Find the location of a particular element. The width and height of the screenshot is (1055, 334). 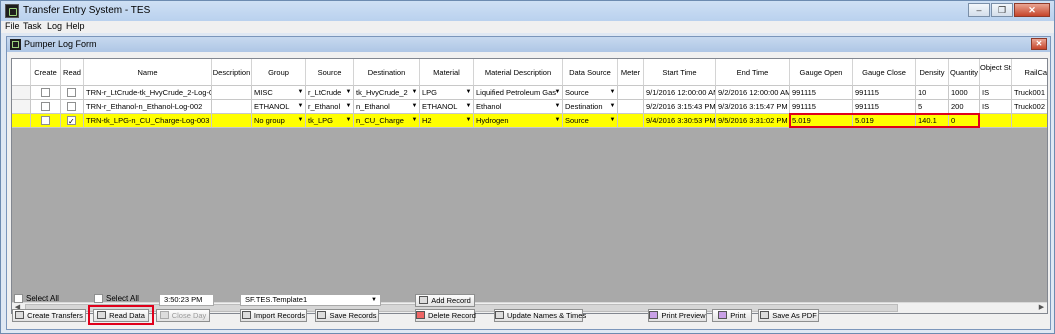

column-header-quantity: Quantity is located at coordinates (964, 72).